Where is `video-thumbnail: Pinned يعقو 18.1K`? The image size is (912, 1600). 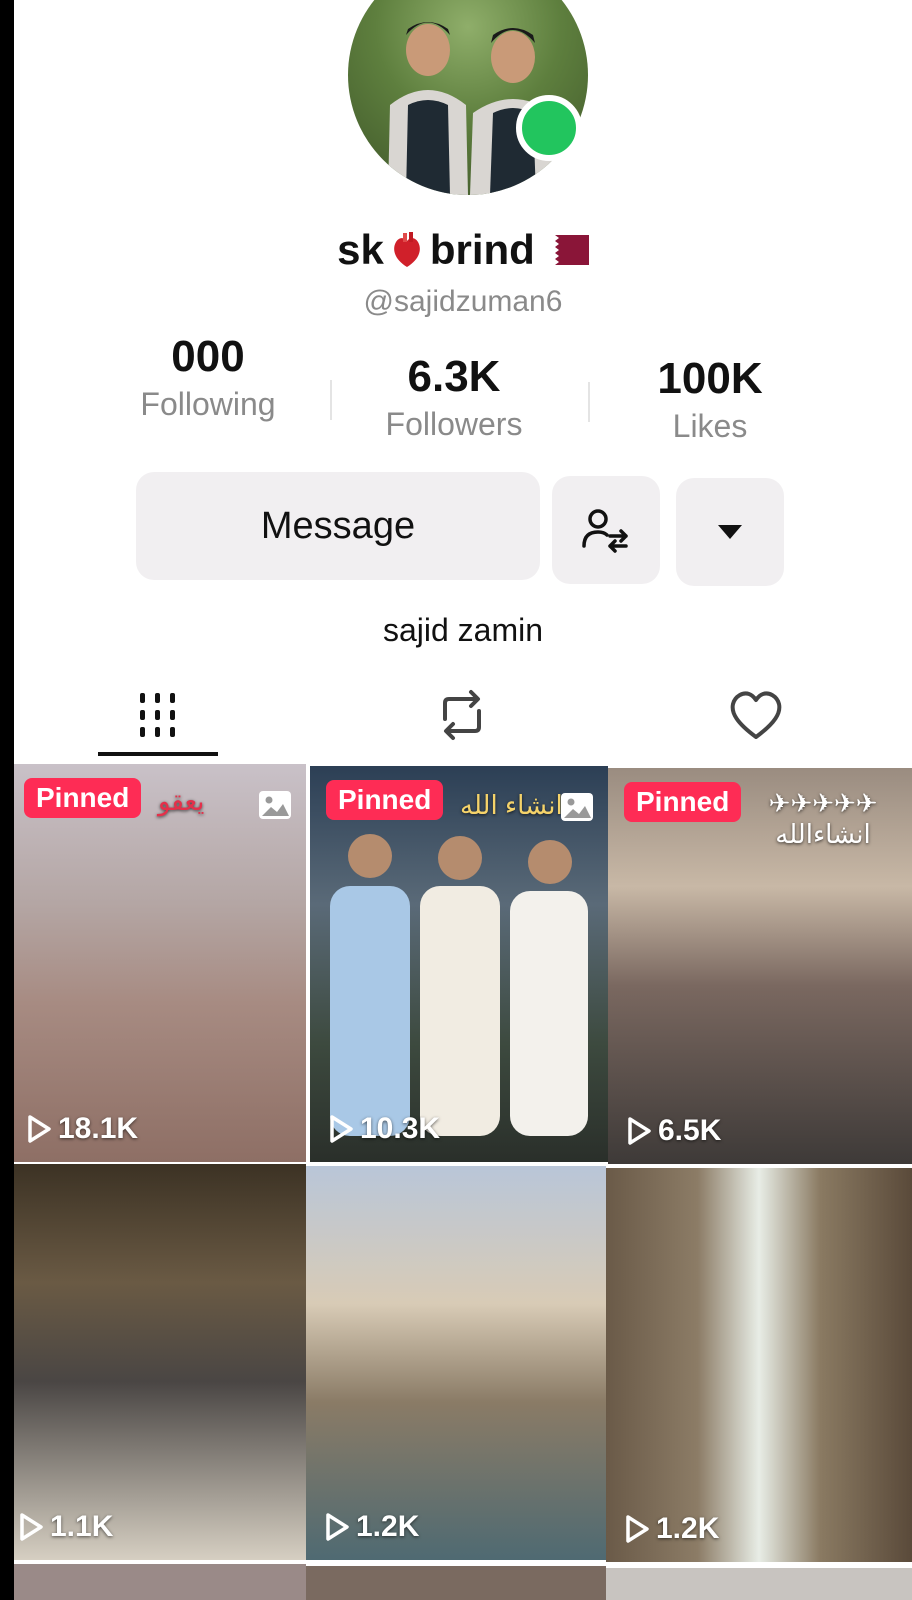
video-thumbnail: Pinned يعقو 18.1K is located at coordinates (160, 963).